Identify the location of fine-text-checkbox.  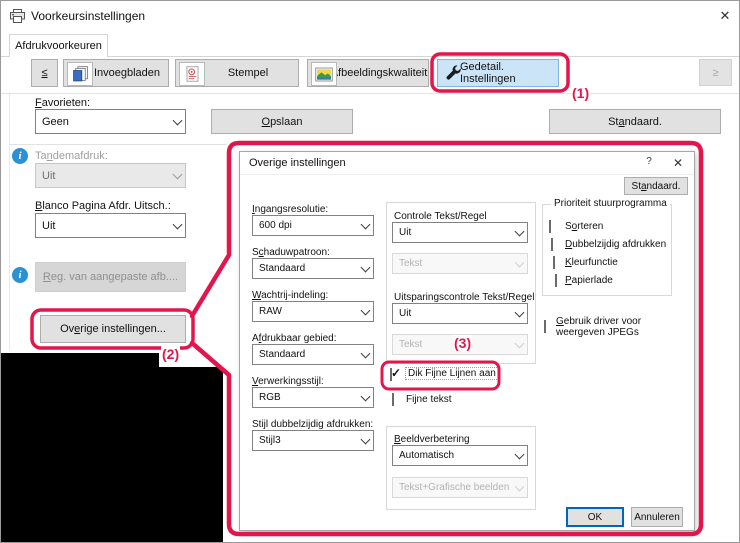
(393, 399).